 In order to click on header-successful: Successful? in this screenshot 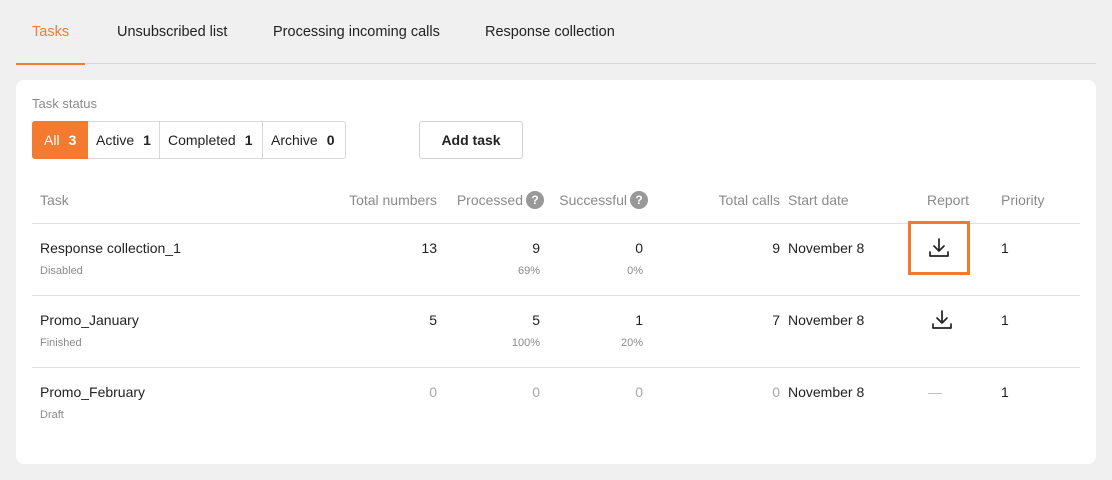, I will do `click(603, 200)`.